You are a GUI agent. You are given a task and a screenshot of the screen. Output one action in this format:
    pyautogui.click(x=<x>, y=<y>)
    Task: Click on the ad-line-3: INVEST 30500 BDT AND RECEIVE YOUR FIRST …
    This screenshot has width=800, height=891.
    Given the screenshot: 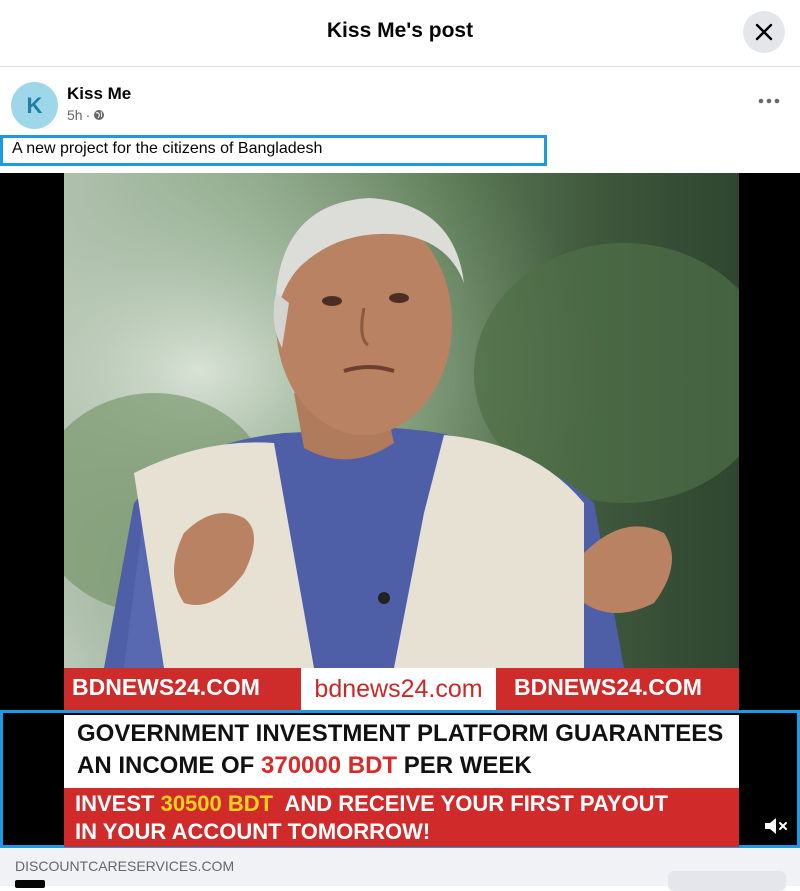 What is the action you would take?
    pyautogui.click(x=371, y=804)
    